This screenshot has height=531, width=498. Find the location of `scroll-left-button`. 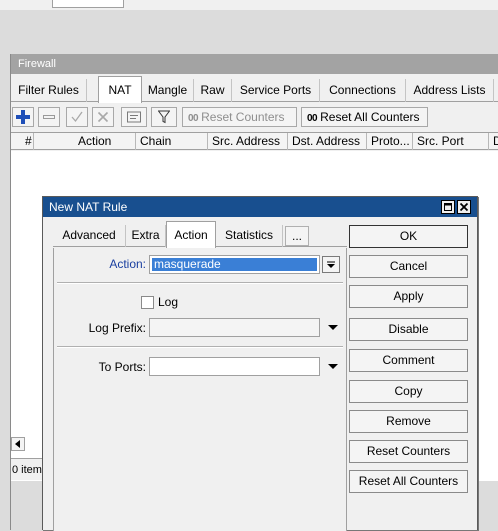

scroll-left-button is located at coordinates (18, 444).